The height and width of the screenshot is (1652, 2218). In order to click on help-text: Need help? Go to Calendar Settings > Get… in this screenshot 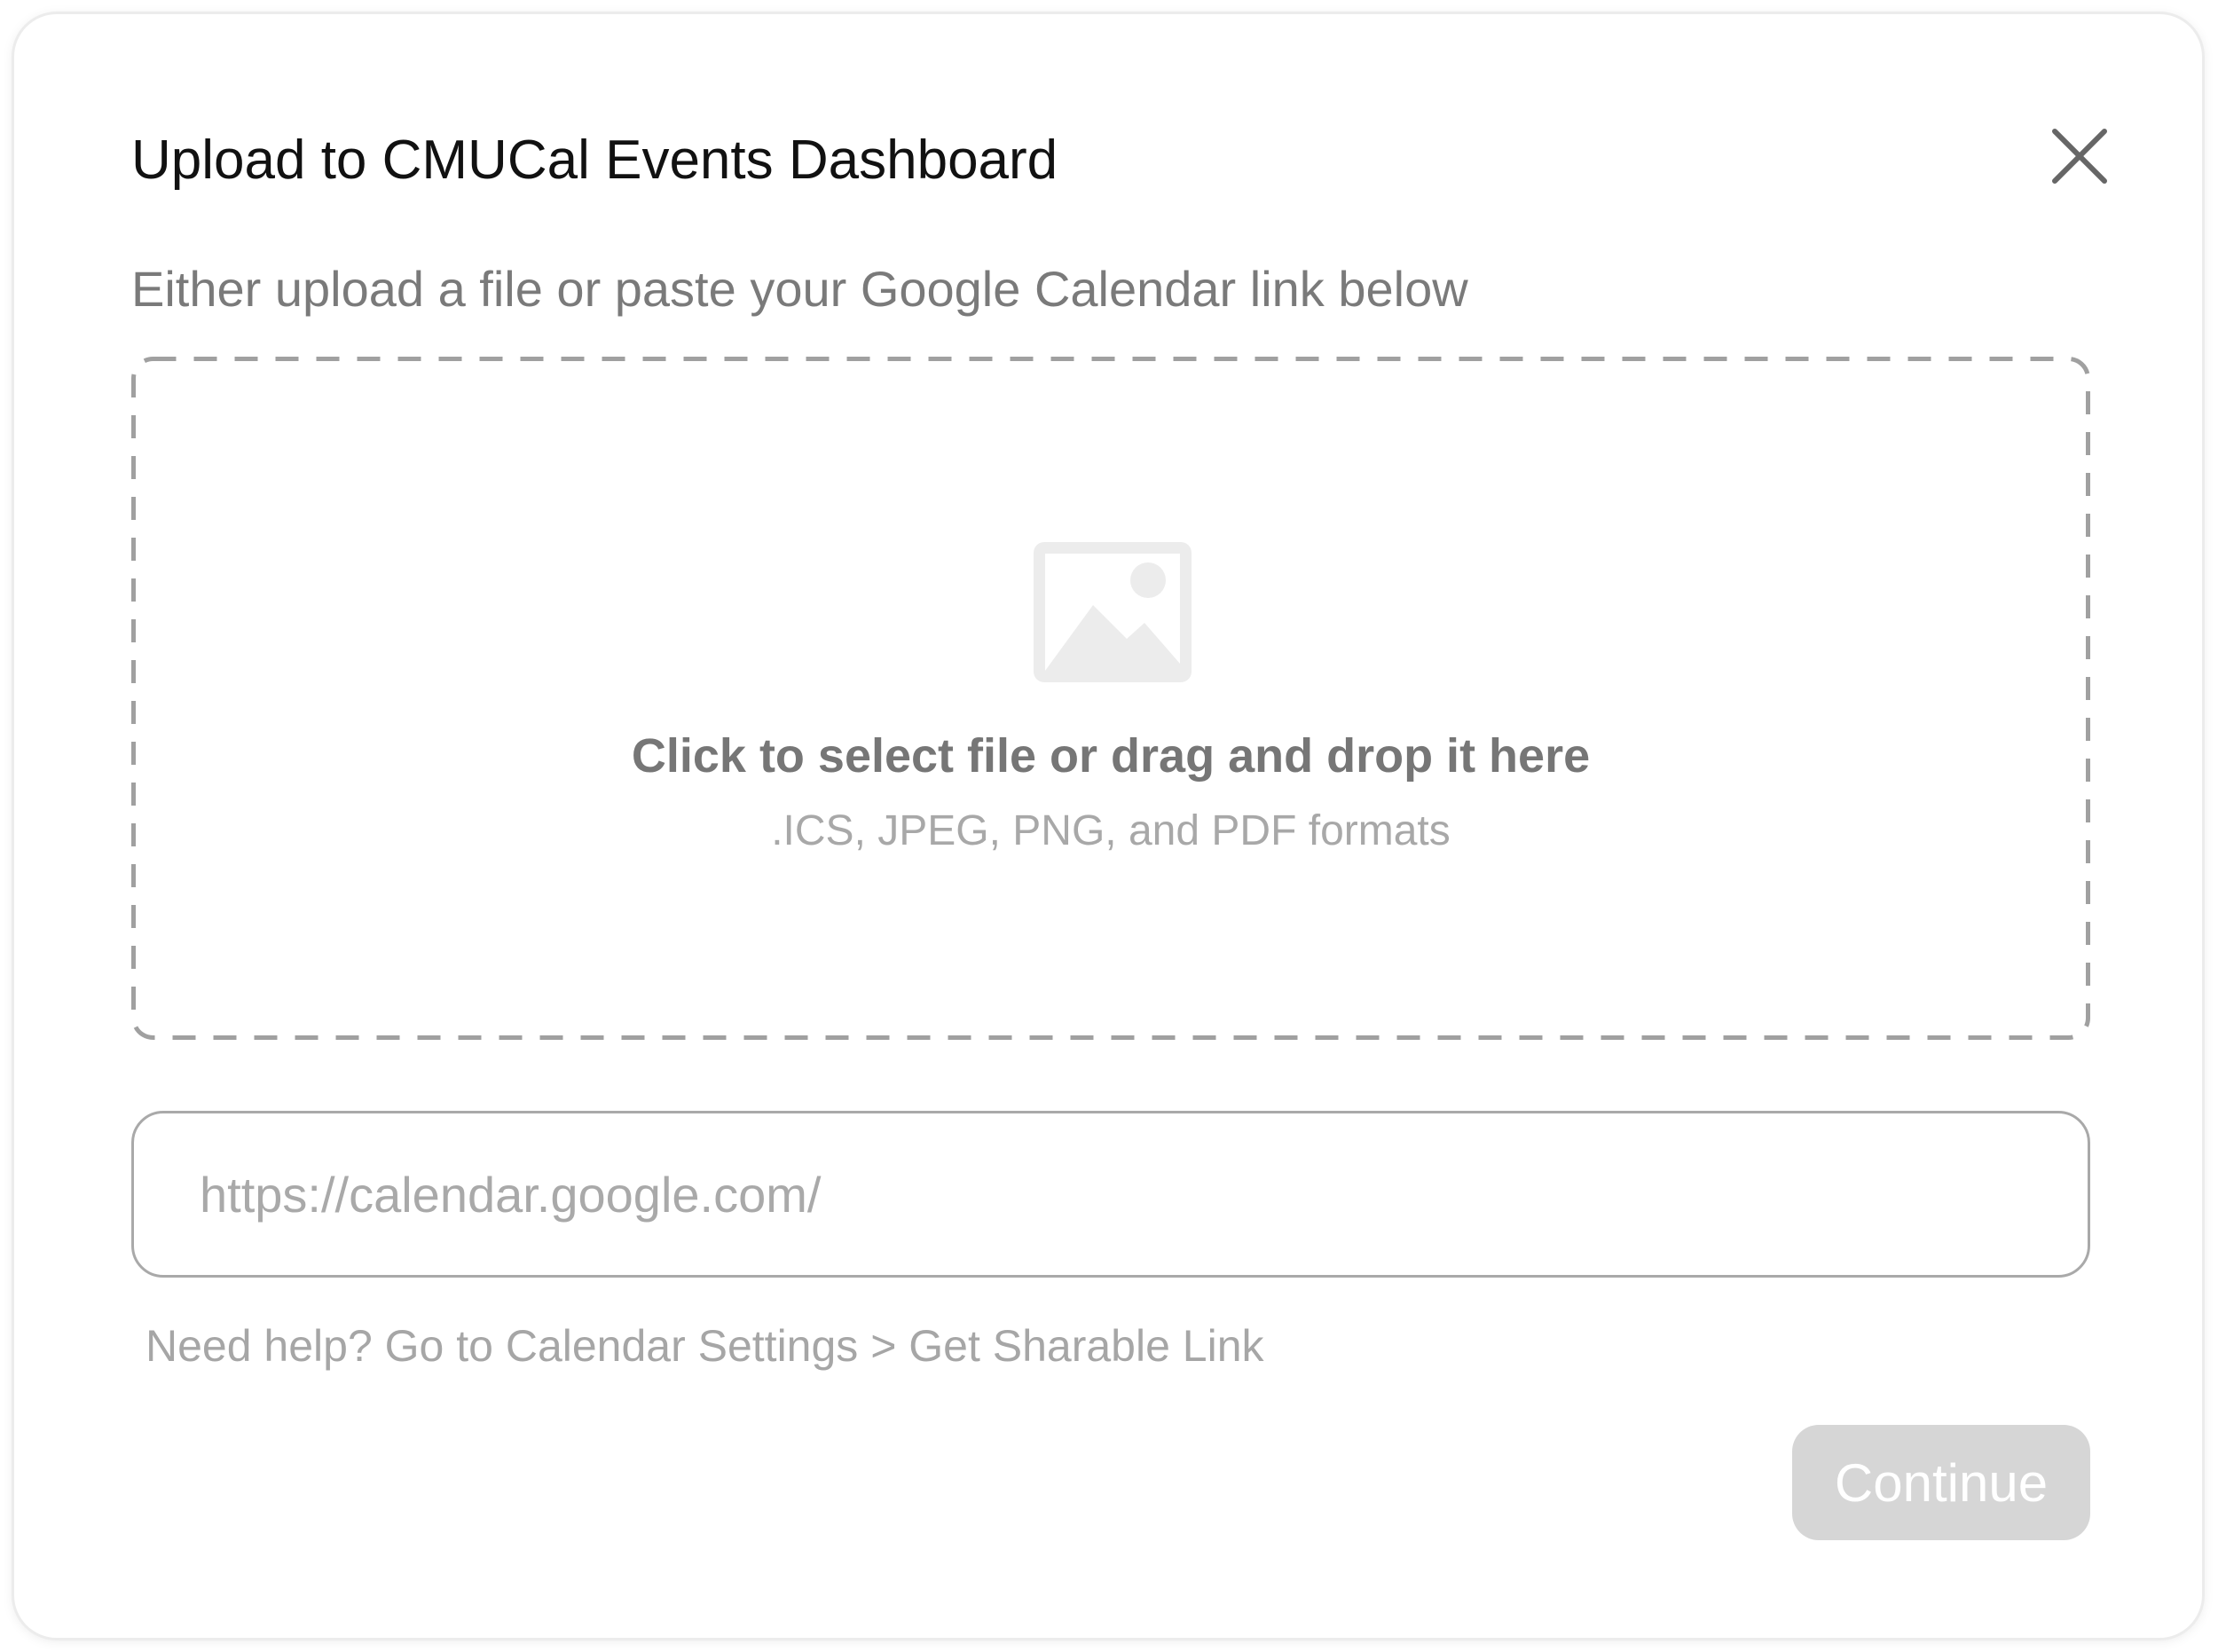, I will do `click(705, 1346)`.